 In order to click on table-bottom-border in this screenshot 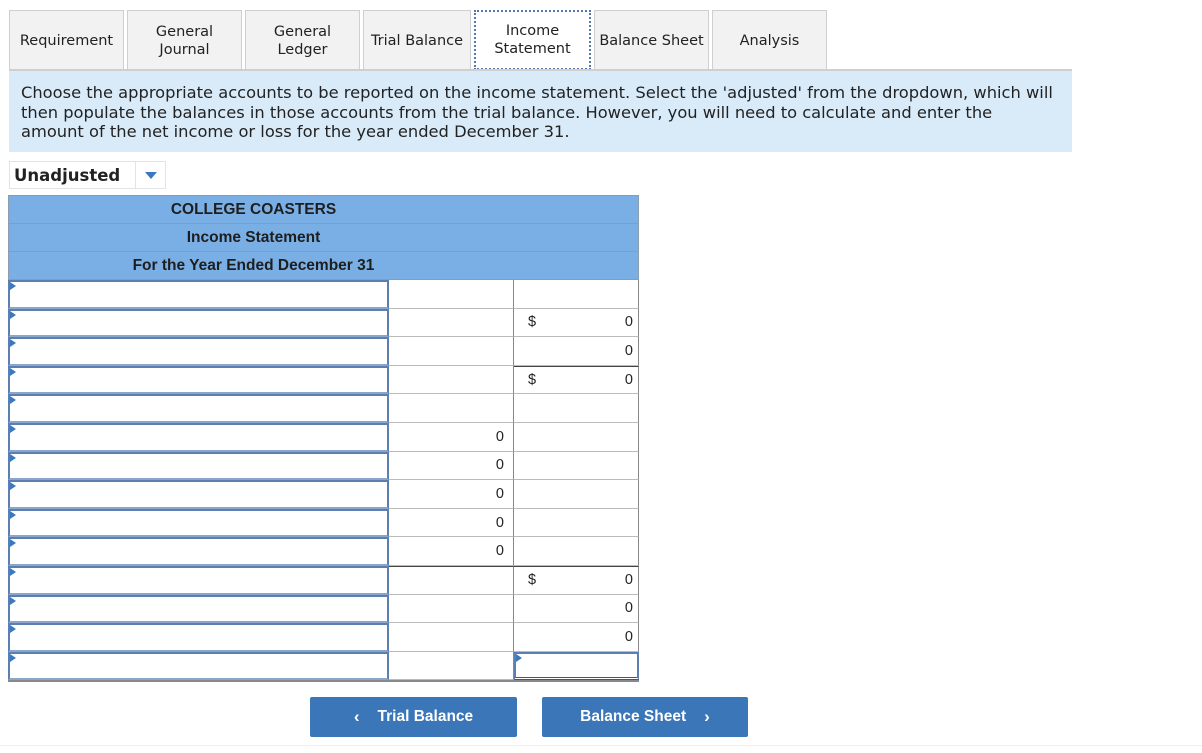, I will do `click(323, 681)`.